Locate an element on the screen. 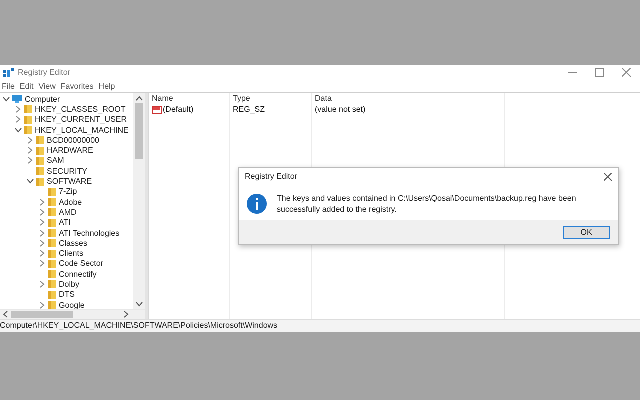 The image size is (640, 400). tree-item: Code Sector is located at coordinates (81, 263).